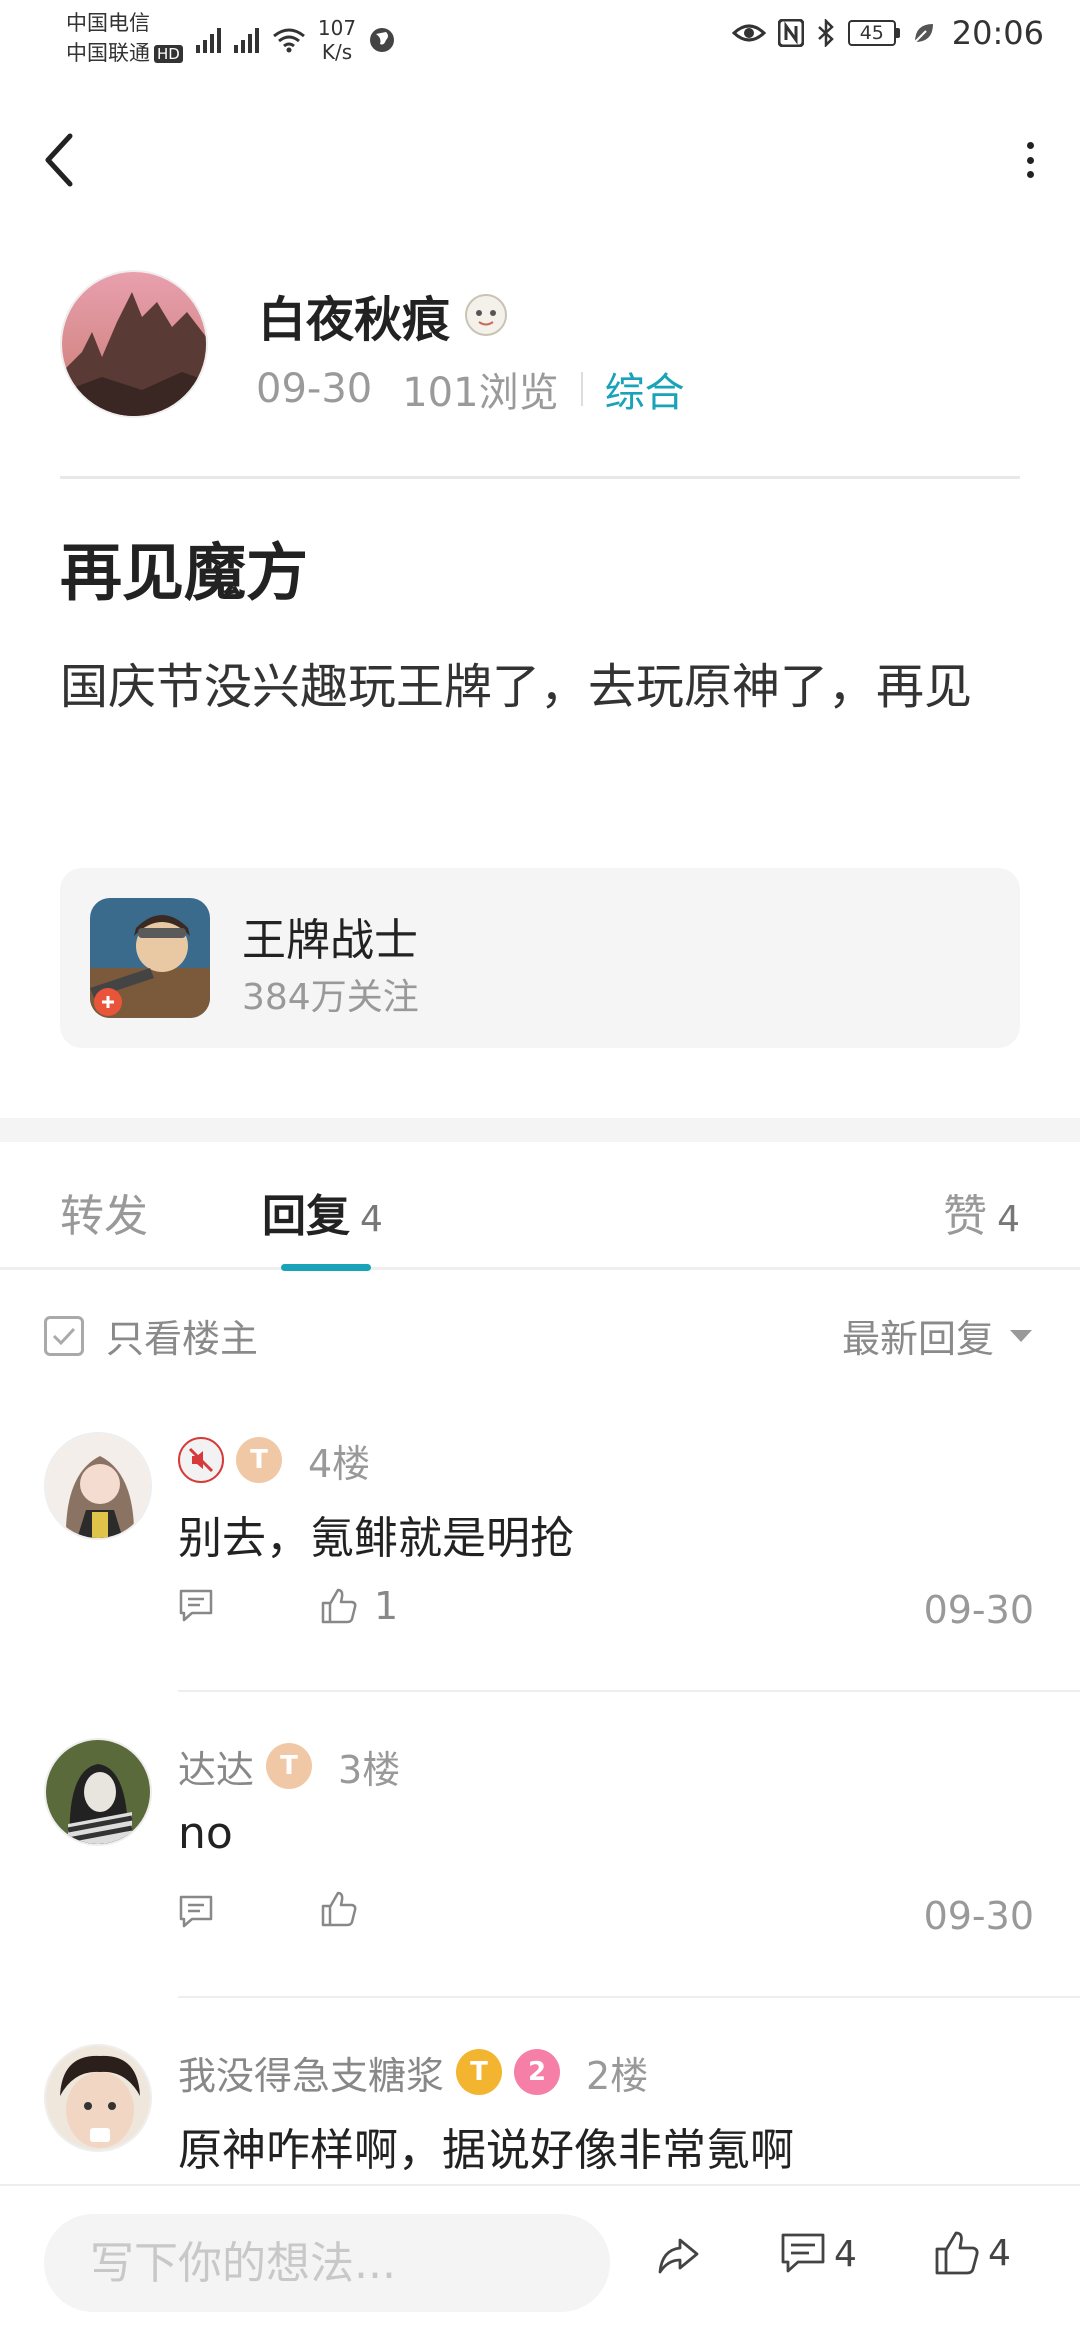  I want to click on reply-item: T 4楼 别去，氪鲱就是明抢 1 09-30, so click(540, 1585).